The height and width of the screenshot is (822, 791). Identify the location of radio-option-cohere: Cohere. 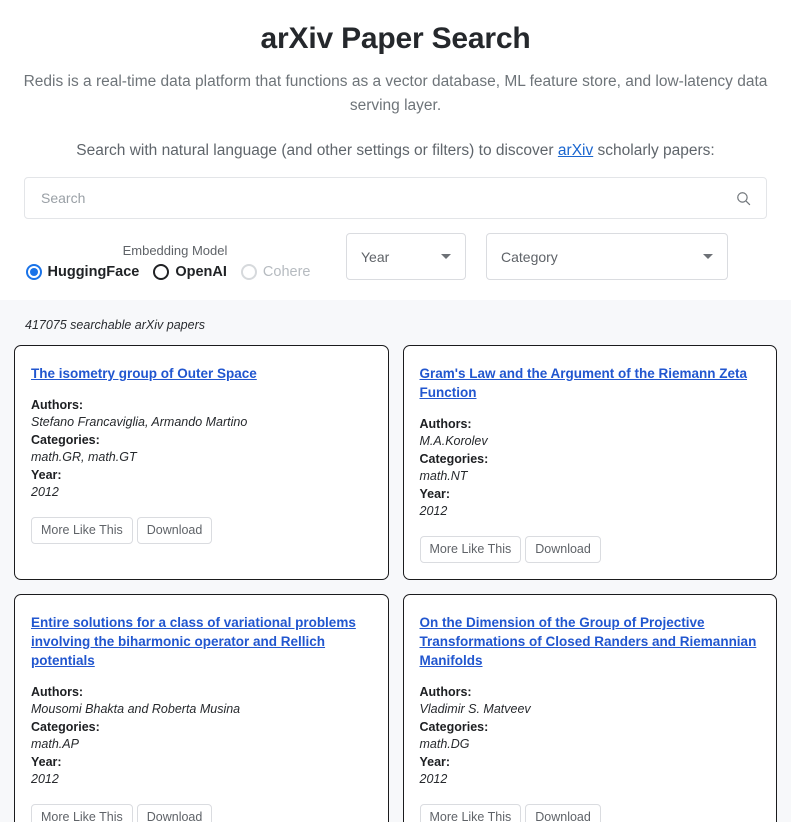
(282, 272).